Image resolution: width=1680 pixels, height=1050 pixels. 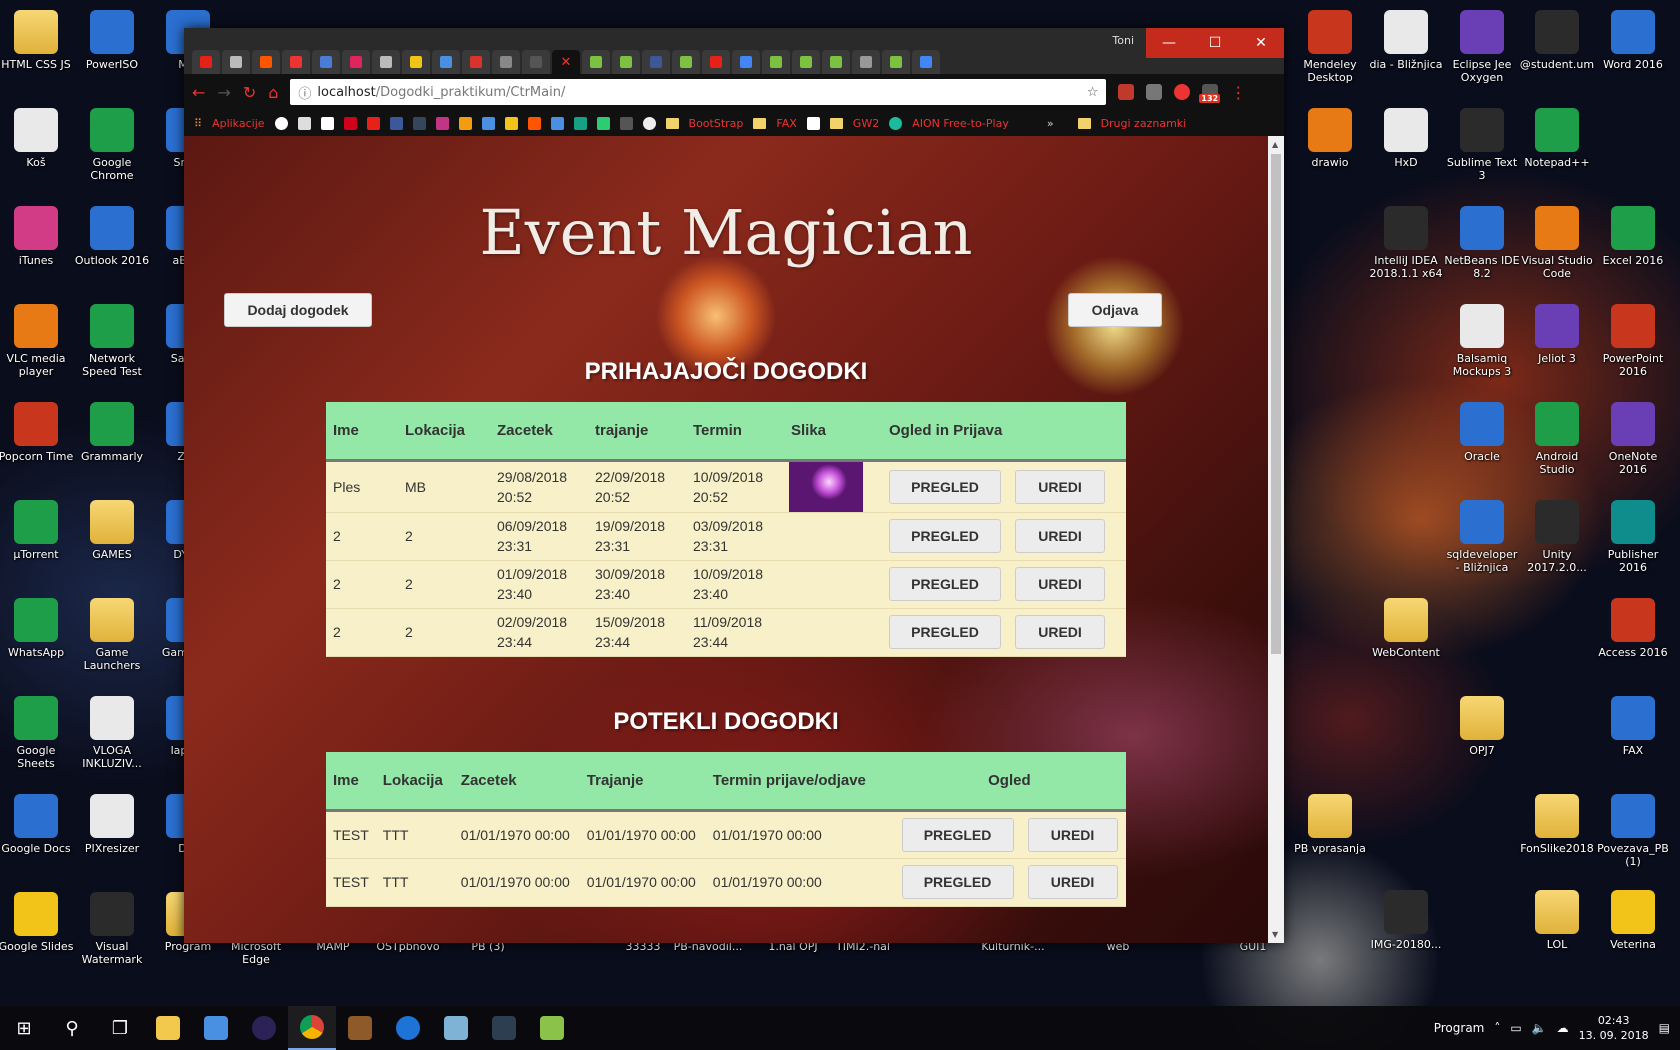 What do you see at coordinates (37, 236) in the screenshot?
I see `desktop-icon: iTunes` at bounding box center [37, 236].